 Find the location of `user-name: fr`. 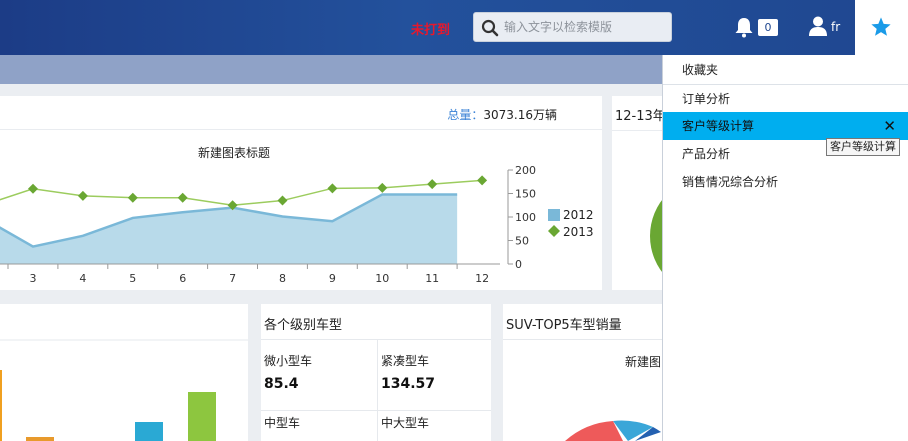

user-name: fr is located at coordinates (835, 27).